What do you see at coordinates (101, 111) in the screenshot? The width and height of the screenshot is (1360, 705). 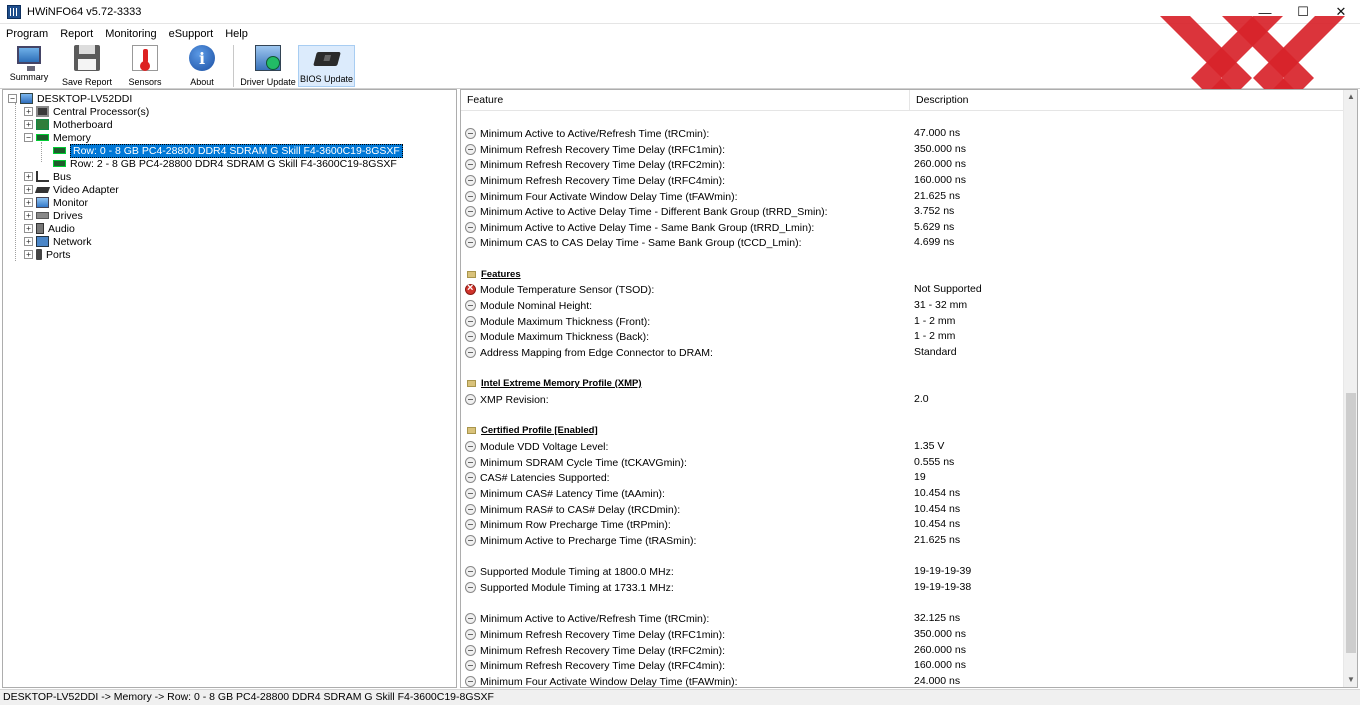 I see `tree-node-label: Central Processor(s)` at bounding box center [101, 111].